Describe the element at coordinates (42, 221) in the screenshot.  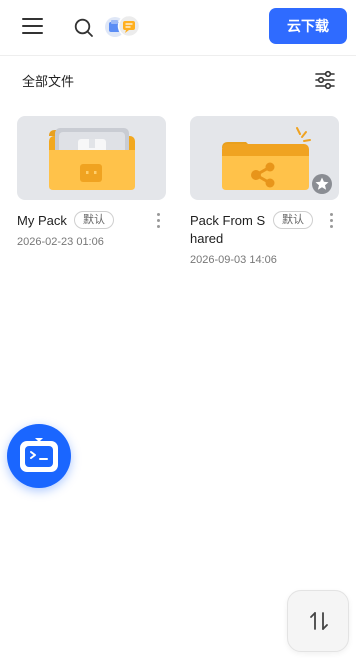
I see `file-name: My Pack` at that location.